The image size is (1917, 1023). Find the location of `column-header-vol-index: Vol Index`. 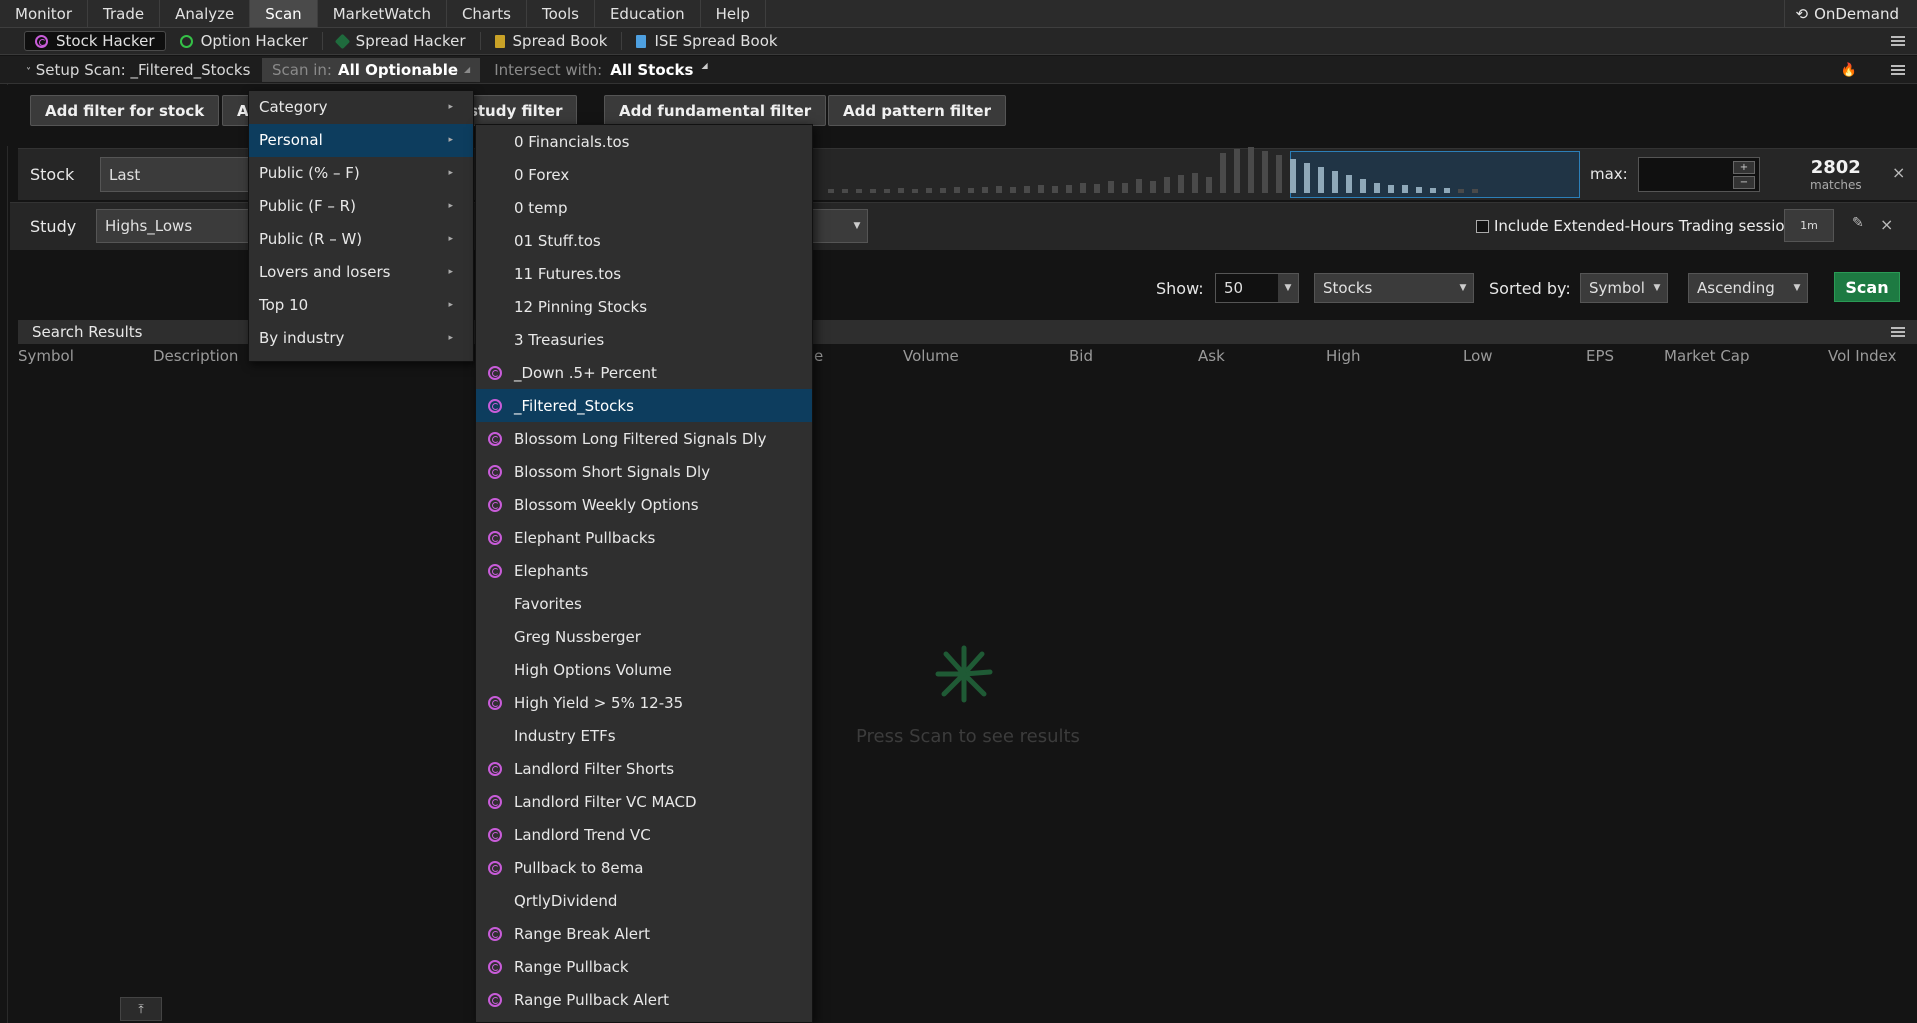

column-header-vol-index: Vol Index is located at coordinates (1862, 356).